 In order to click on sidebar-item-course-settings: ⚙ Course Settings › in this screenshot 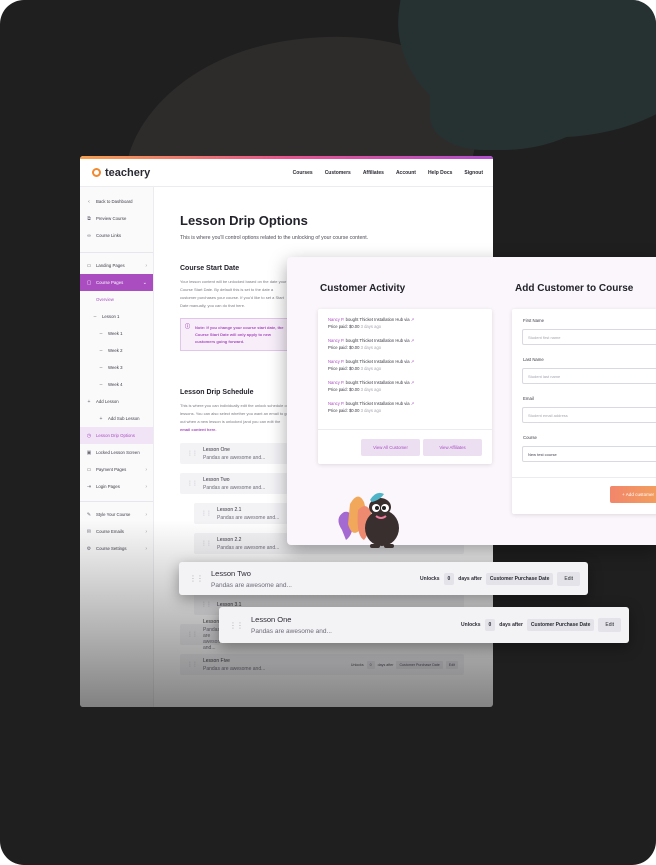, I will do `click(116, 548)`.